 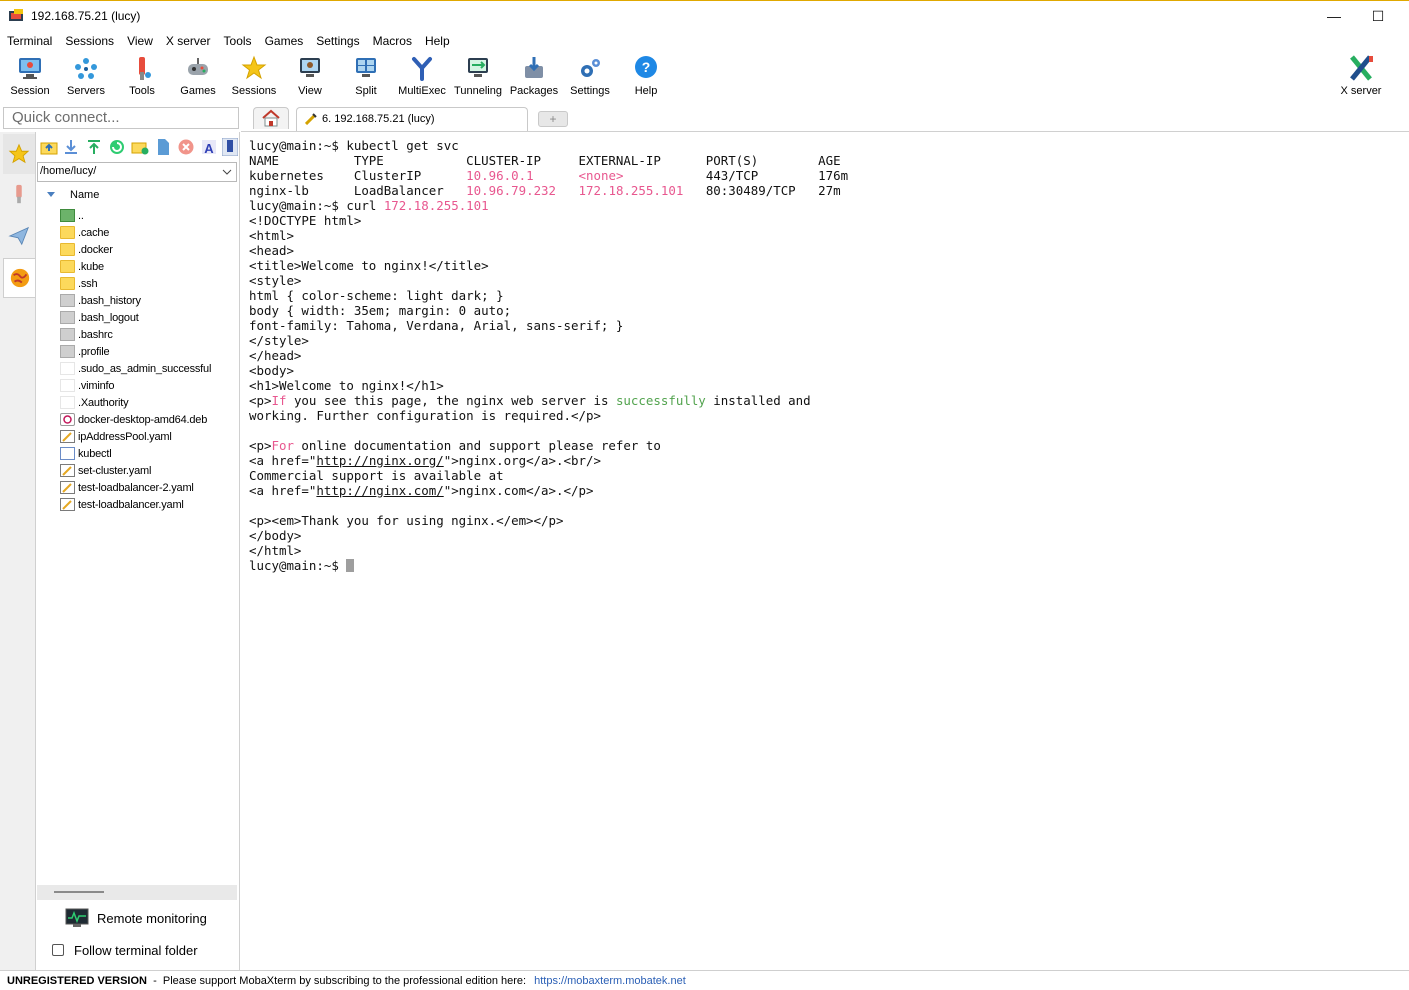 What do you see at coordinates (135, 368) in the screenshot?
I see `file-row: .sudo_as_admin_successful` at bounding box center [135, 368].